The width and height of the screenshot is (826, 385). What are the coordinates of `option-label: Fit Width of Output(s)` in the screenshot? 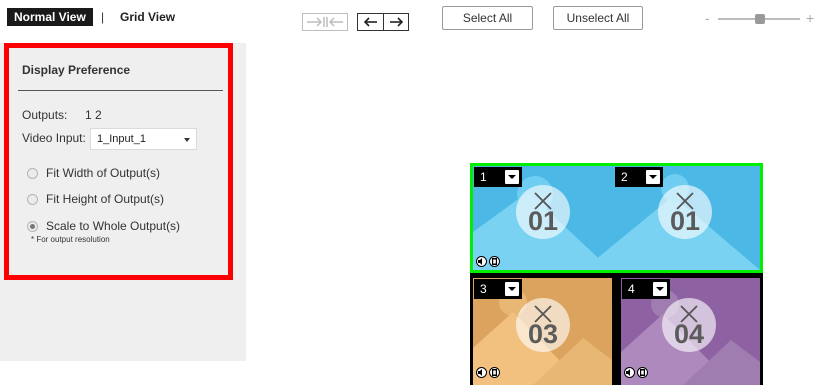 It's located at (103, 173).